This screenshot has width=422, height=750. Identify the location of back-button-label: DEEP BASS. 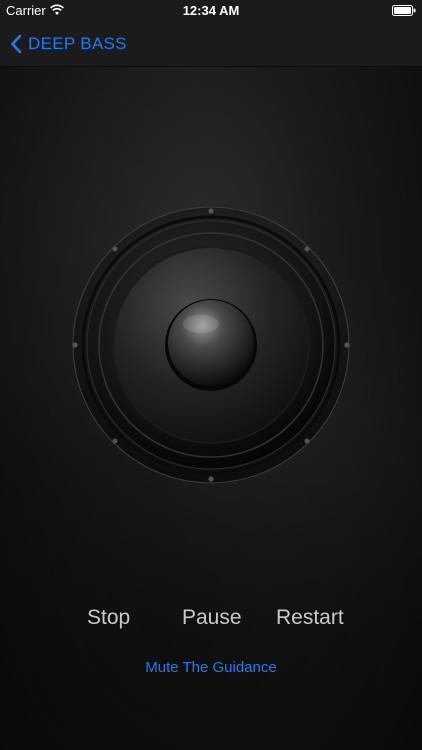
(77, 43).